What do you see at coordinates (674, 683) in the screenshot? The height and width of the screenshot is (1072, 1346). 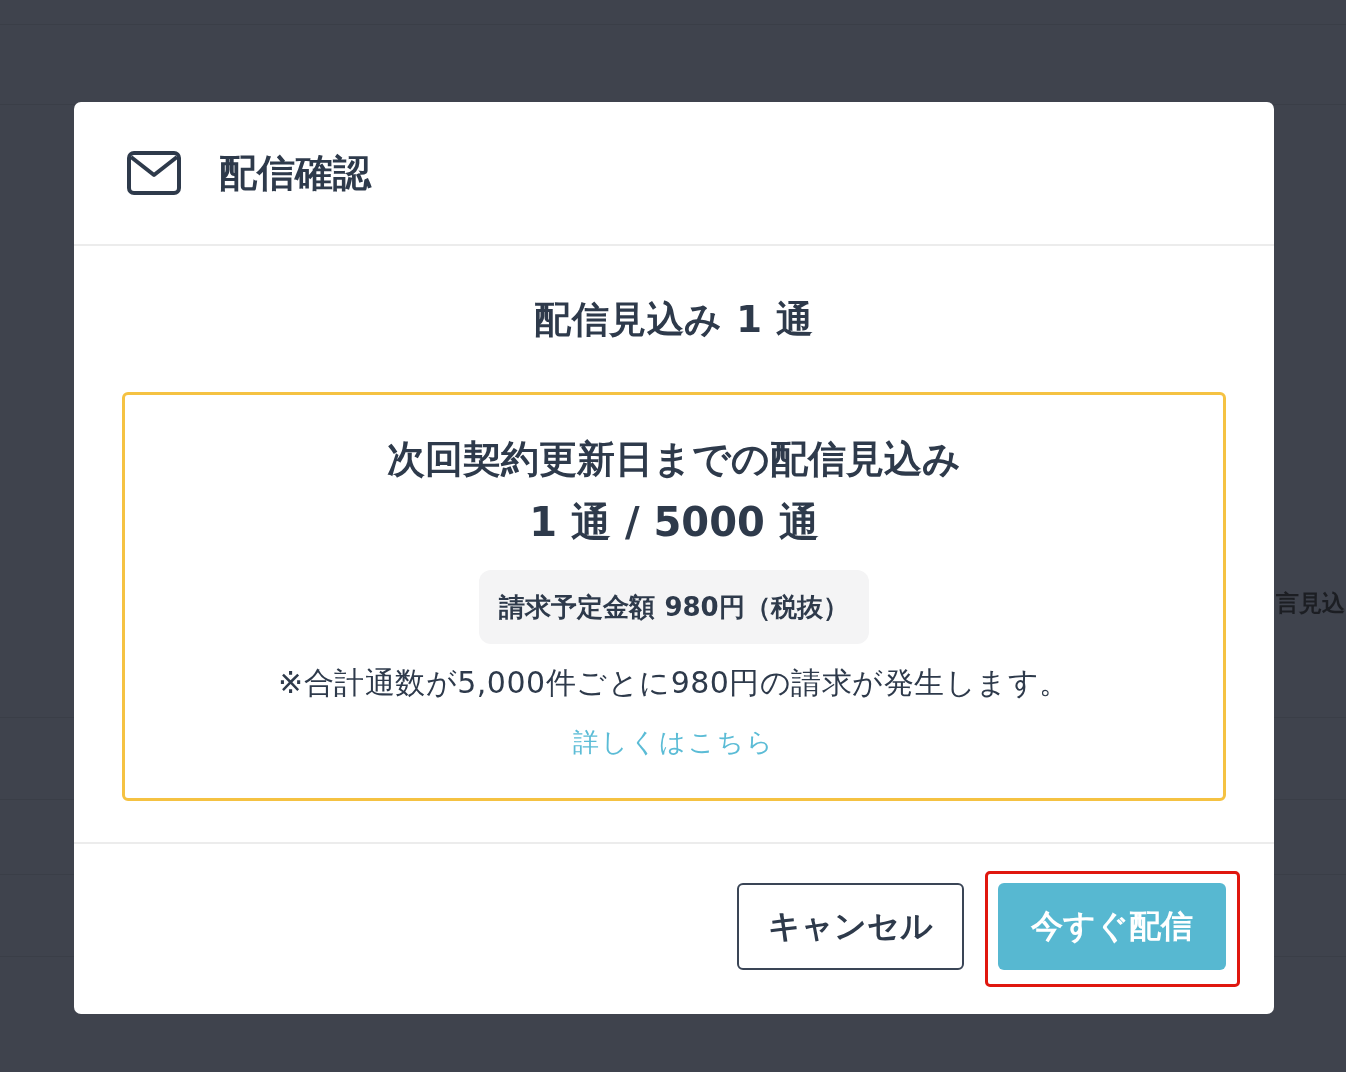 I see `billing-note: ※合計通数が5,000件ごとに980円の請求が発生します。` at bounding box center [674, 683].